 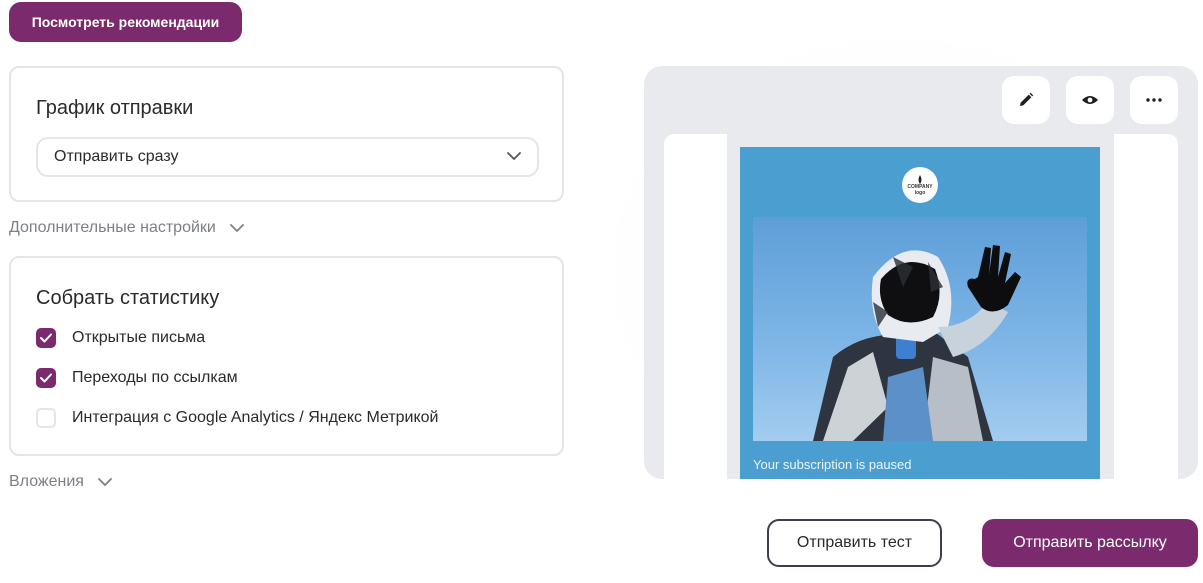 What do you see at coordinates (917, 343) in the screenshot?
I see `hero-figure-illustration` at bounding box center [917, 343].